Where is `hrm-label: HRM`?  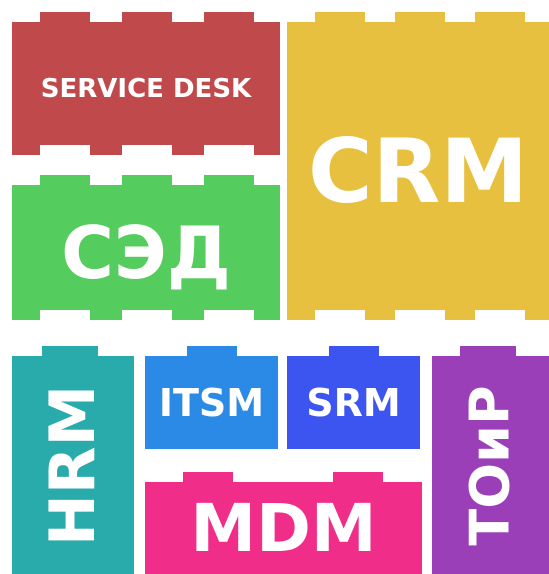
hrm-label: HRM is located at coordinates (73, 465).